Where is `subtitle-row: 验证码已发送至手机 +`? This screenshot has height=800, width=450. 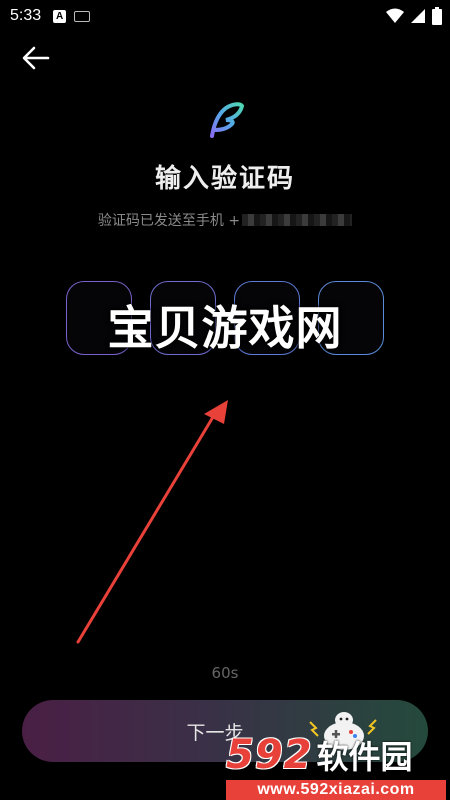 subtitle-row: 验证码已发送至手机 + is located at coordinates (225, 220).